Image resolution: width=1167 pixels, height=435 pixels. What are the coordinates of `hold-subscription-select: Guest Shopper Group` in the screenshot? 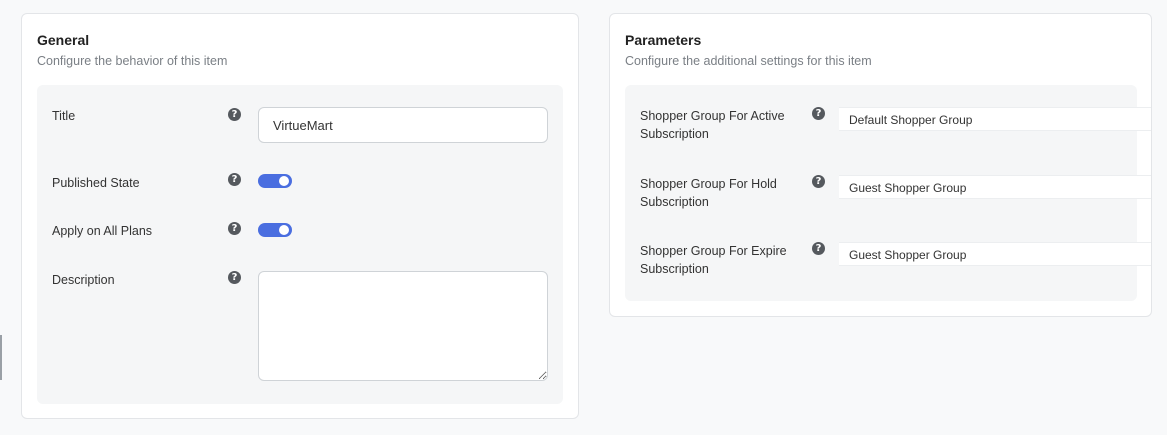 It's located at (995, 187).